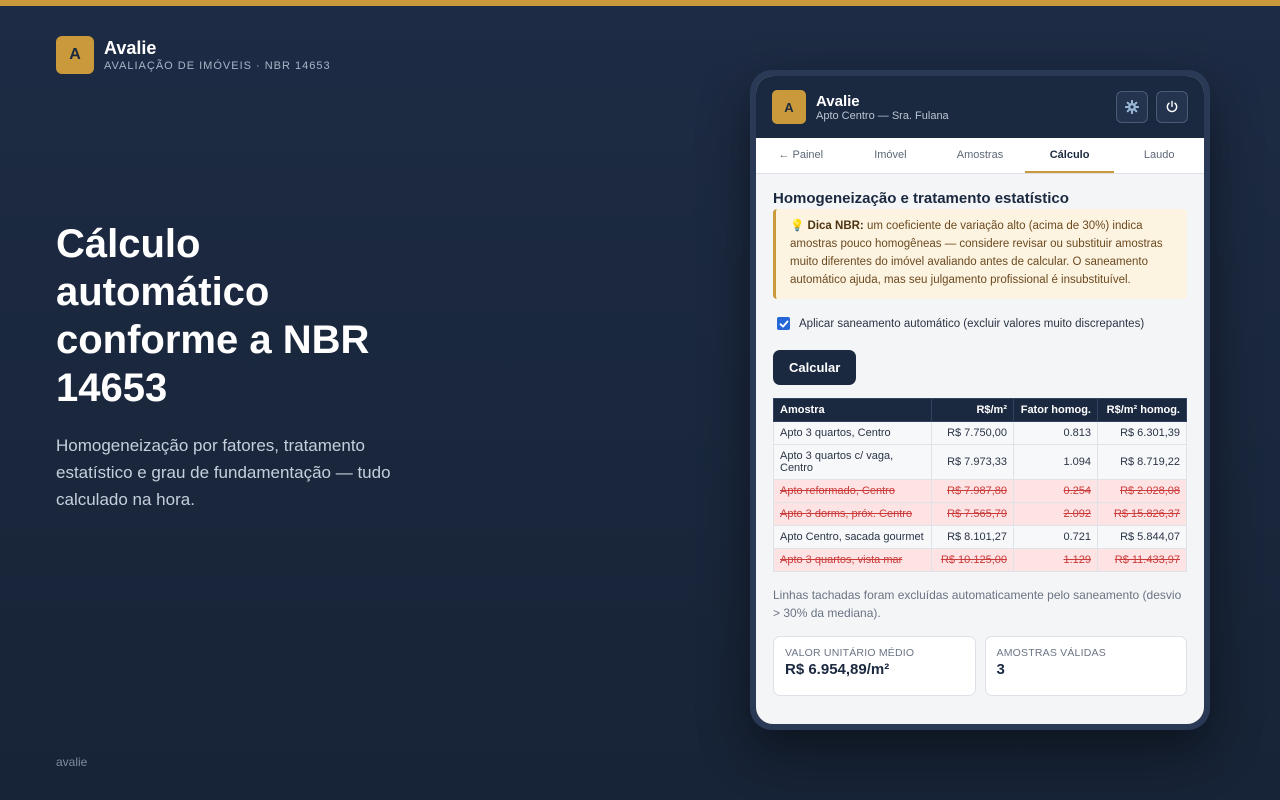 The image size is (1280, 800). Describe the element at coordinates (815, 367) in the screenshot. I see `calculate-button: Calcular` at that location.